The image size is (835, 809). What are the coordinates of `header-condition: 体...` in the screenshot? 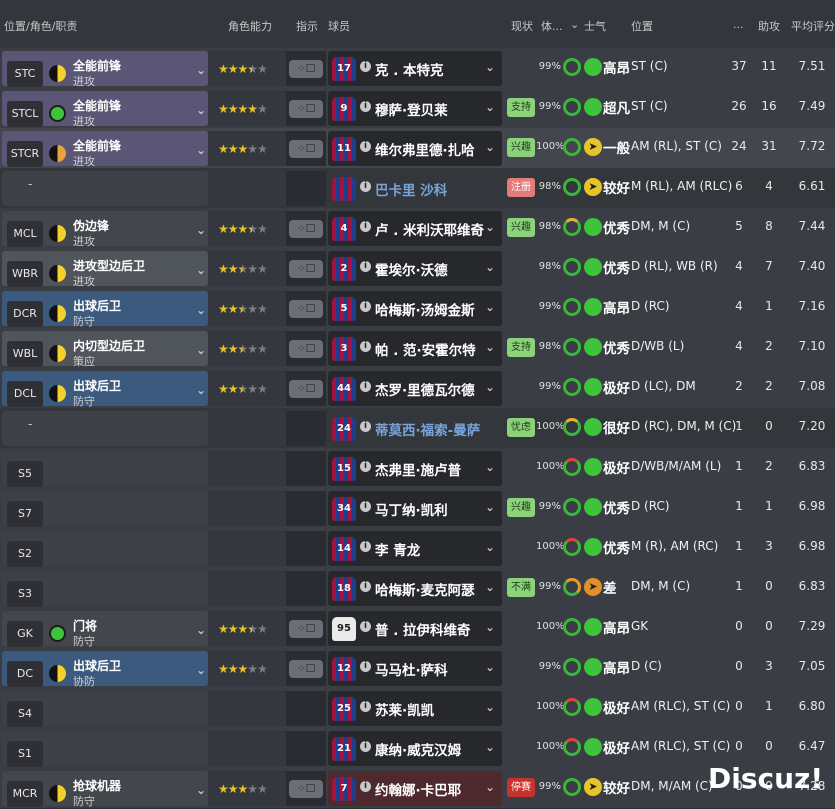 It's located at (552, 26).